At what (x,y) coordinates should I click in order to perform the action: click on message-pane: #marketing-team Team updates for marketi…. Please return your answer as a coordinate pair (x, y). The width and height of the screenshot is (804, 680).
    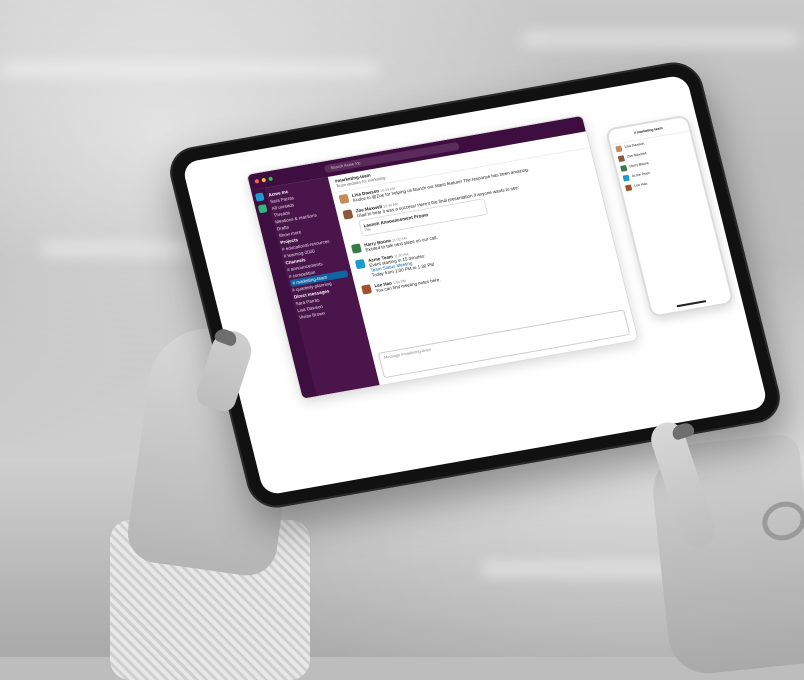
    Looking at the image, I should click on (482, 258).